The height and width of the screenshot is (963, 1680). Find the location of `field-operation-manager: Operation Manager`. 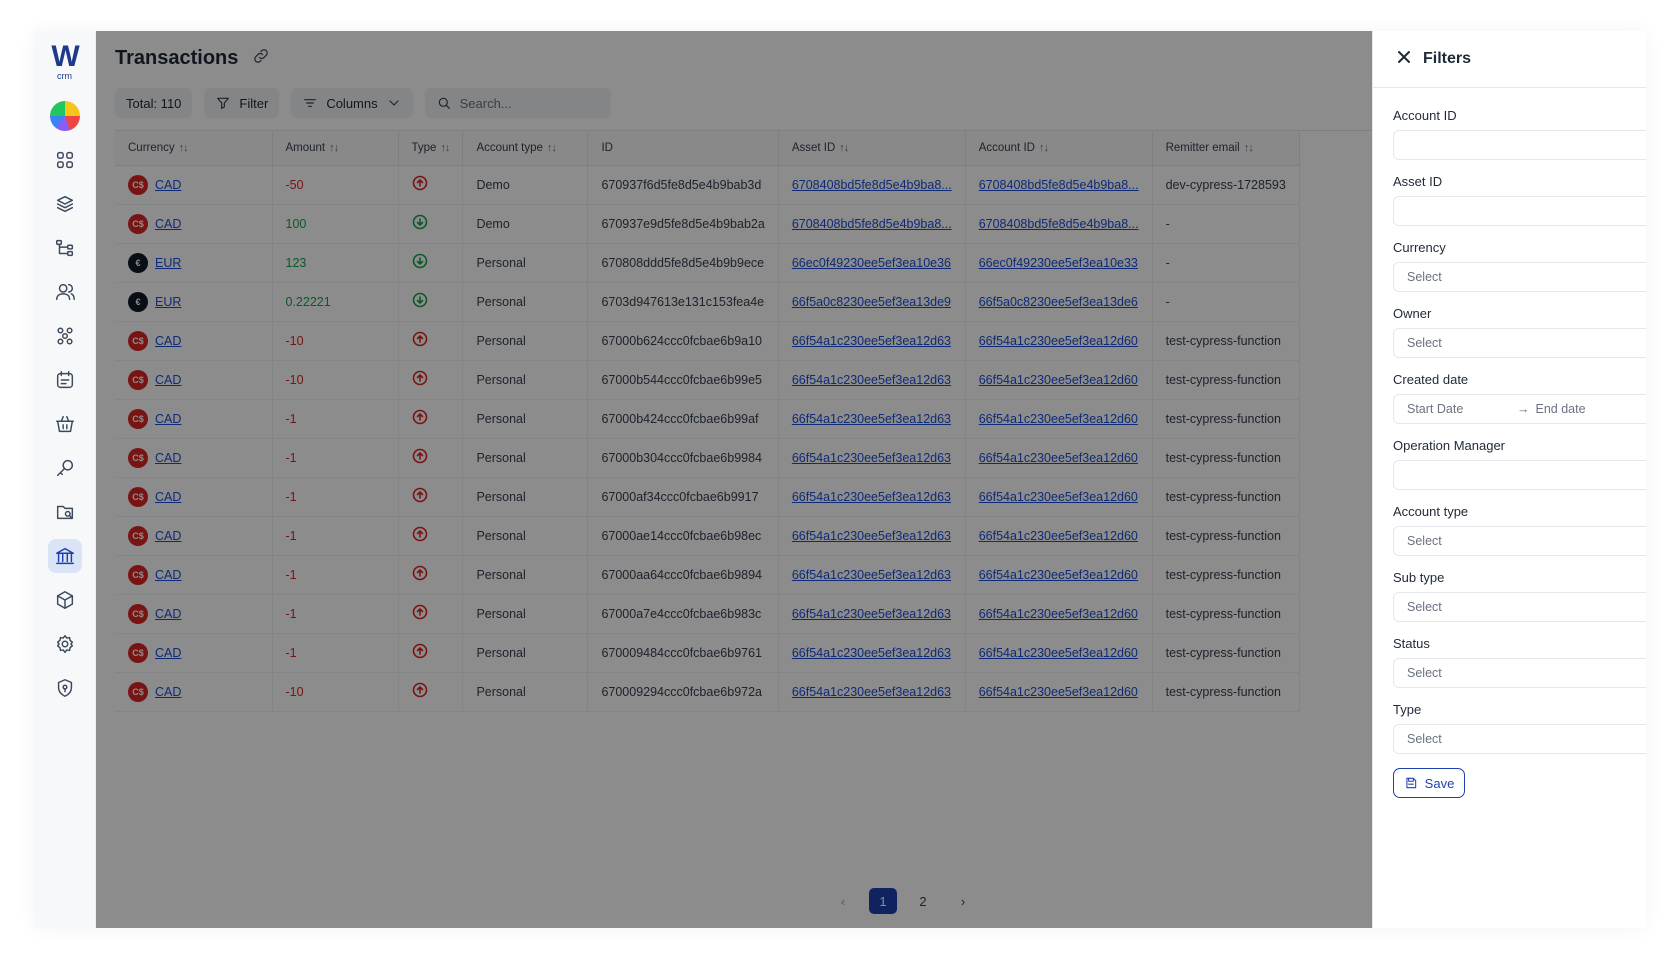

field-operation-manager: Operation Manager is located at coordinates (1519, 464).